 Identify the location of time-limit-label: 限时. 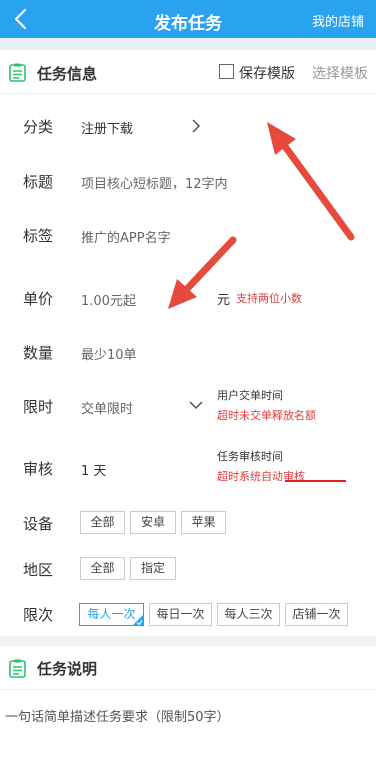
(38, 407).